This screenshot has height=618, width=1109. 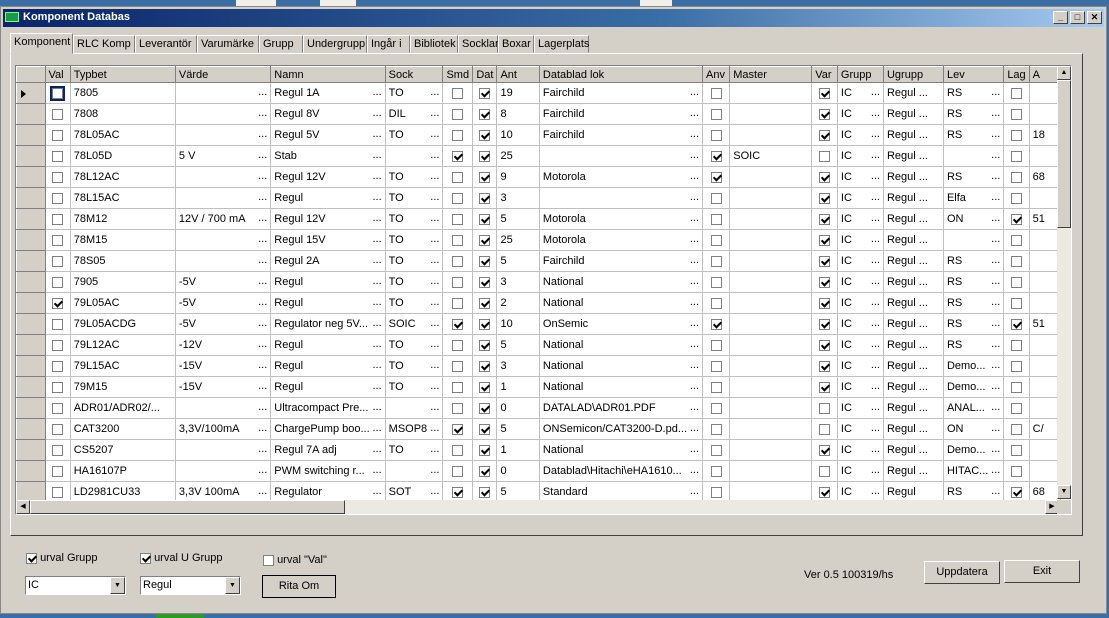 What do you see at coordinates (122, 93) in the screenshot?
I see `typbet-cell: 7805` at bounding box center [122, 93].